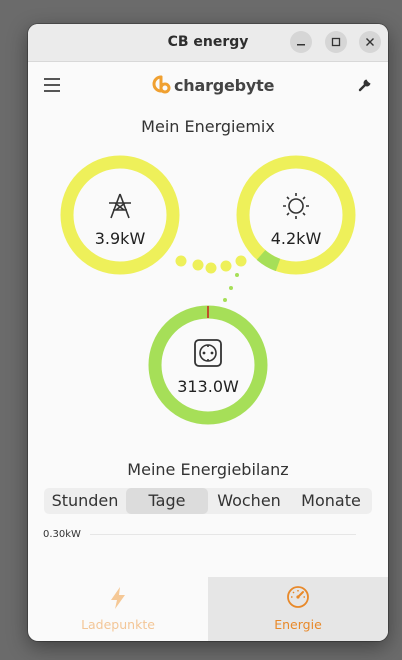 The width and height of the screenshot is (402, 660). I want to click on chargebyte-logo: chargebyte, so click(212, 85).